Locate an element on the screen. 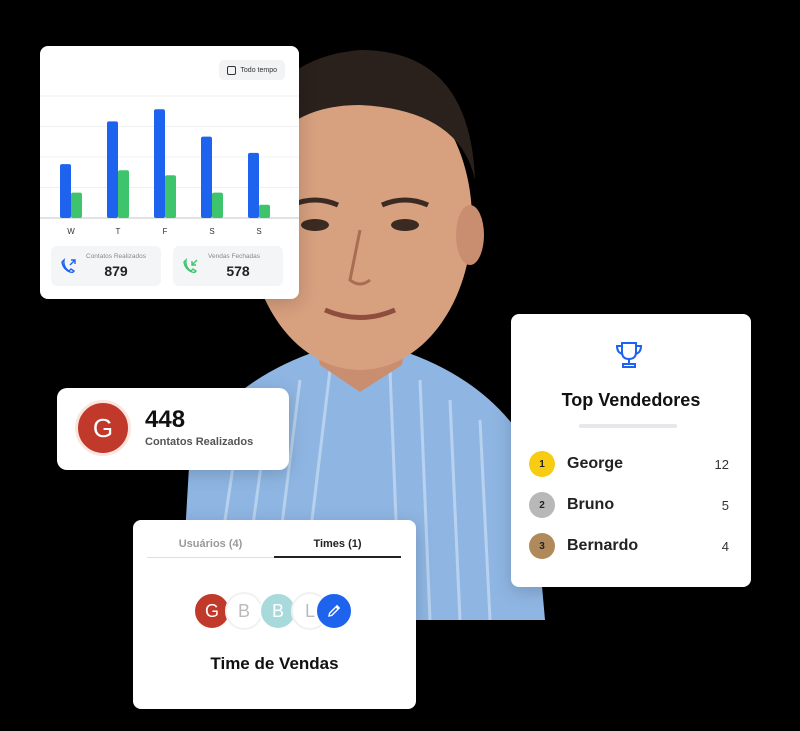  stat-contacts-label: Contatos Realizados is located at coordinates (116, 256).